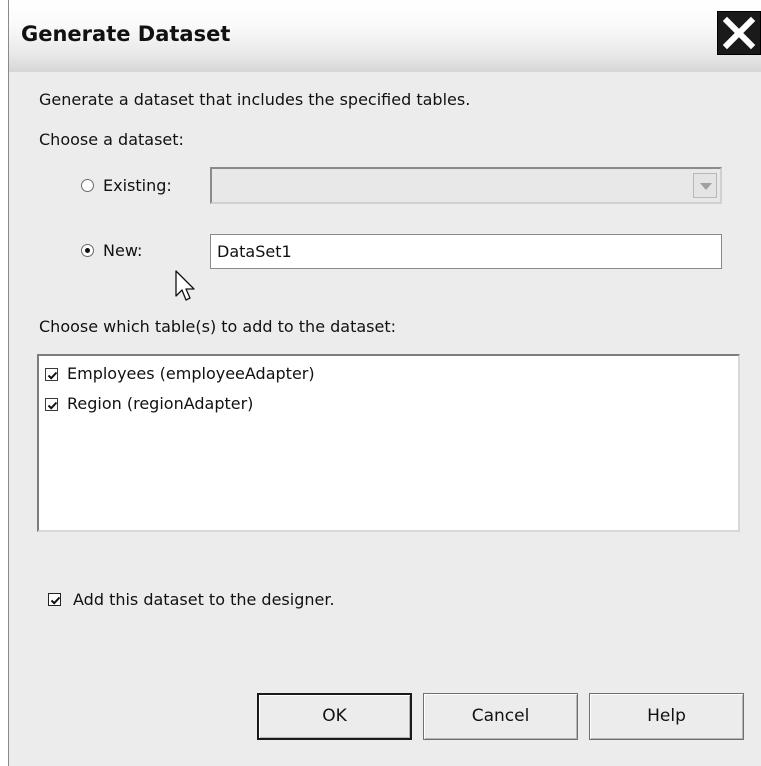 The width and height of the screenshot is (761, 766). Describe the element at coordinates (500, 716) in the screenshot. I see `cancel-button: Cancel` at that location.